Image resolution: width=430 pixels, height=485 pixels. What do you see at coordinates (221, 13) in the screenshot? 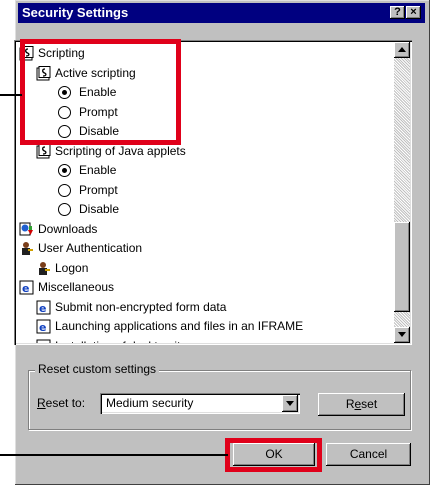
I see `title-bar: Security Settings ? ×` at bounding box center [221, 13].